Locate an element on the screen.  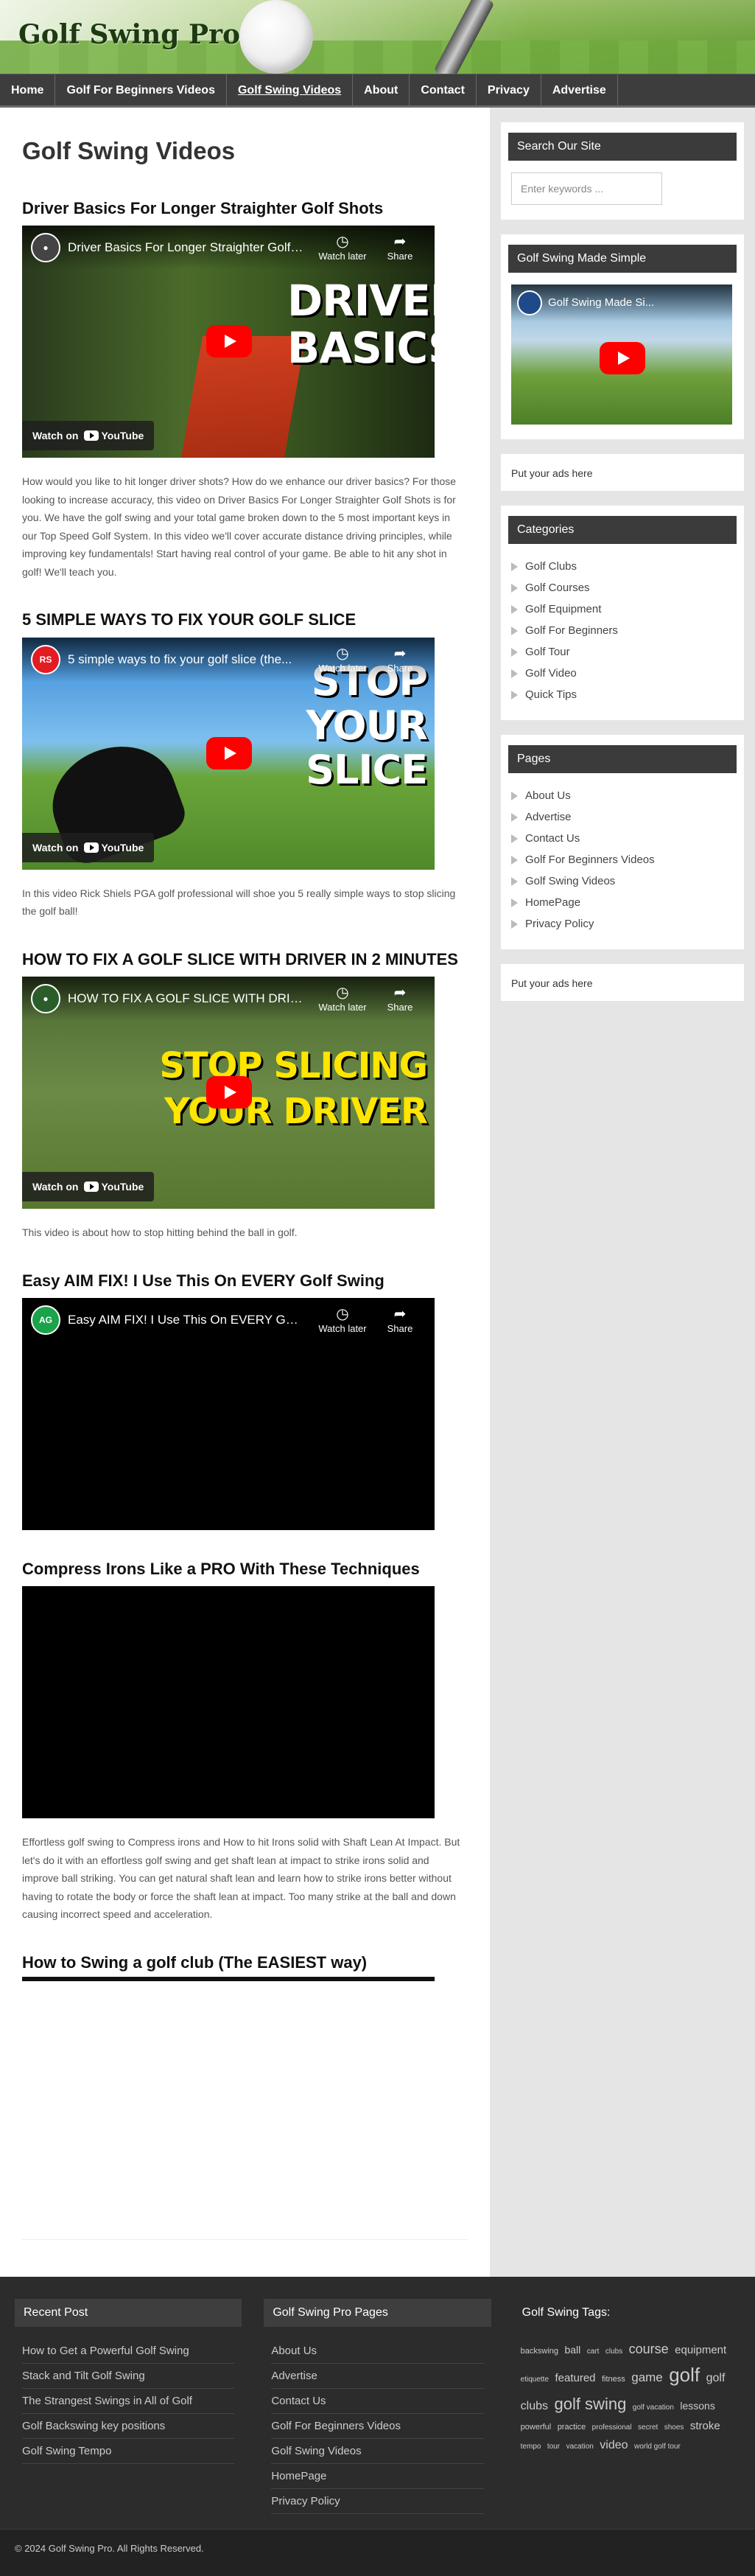
page-item: Privacy Policy is located at coordinates (624, 924).